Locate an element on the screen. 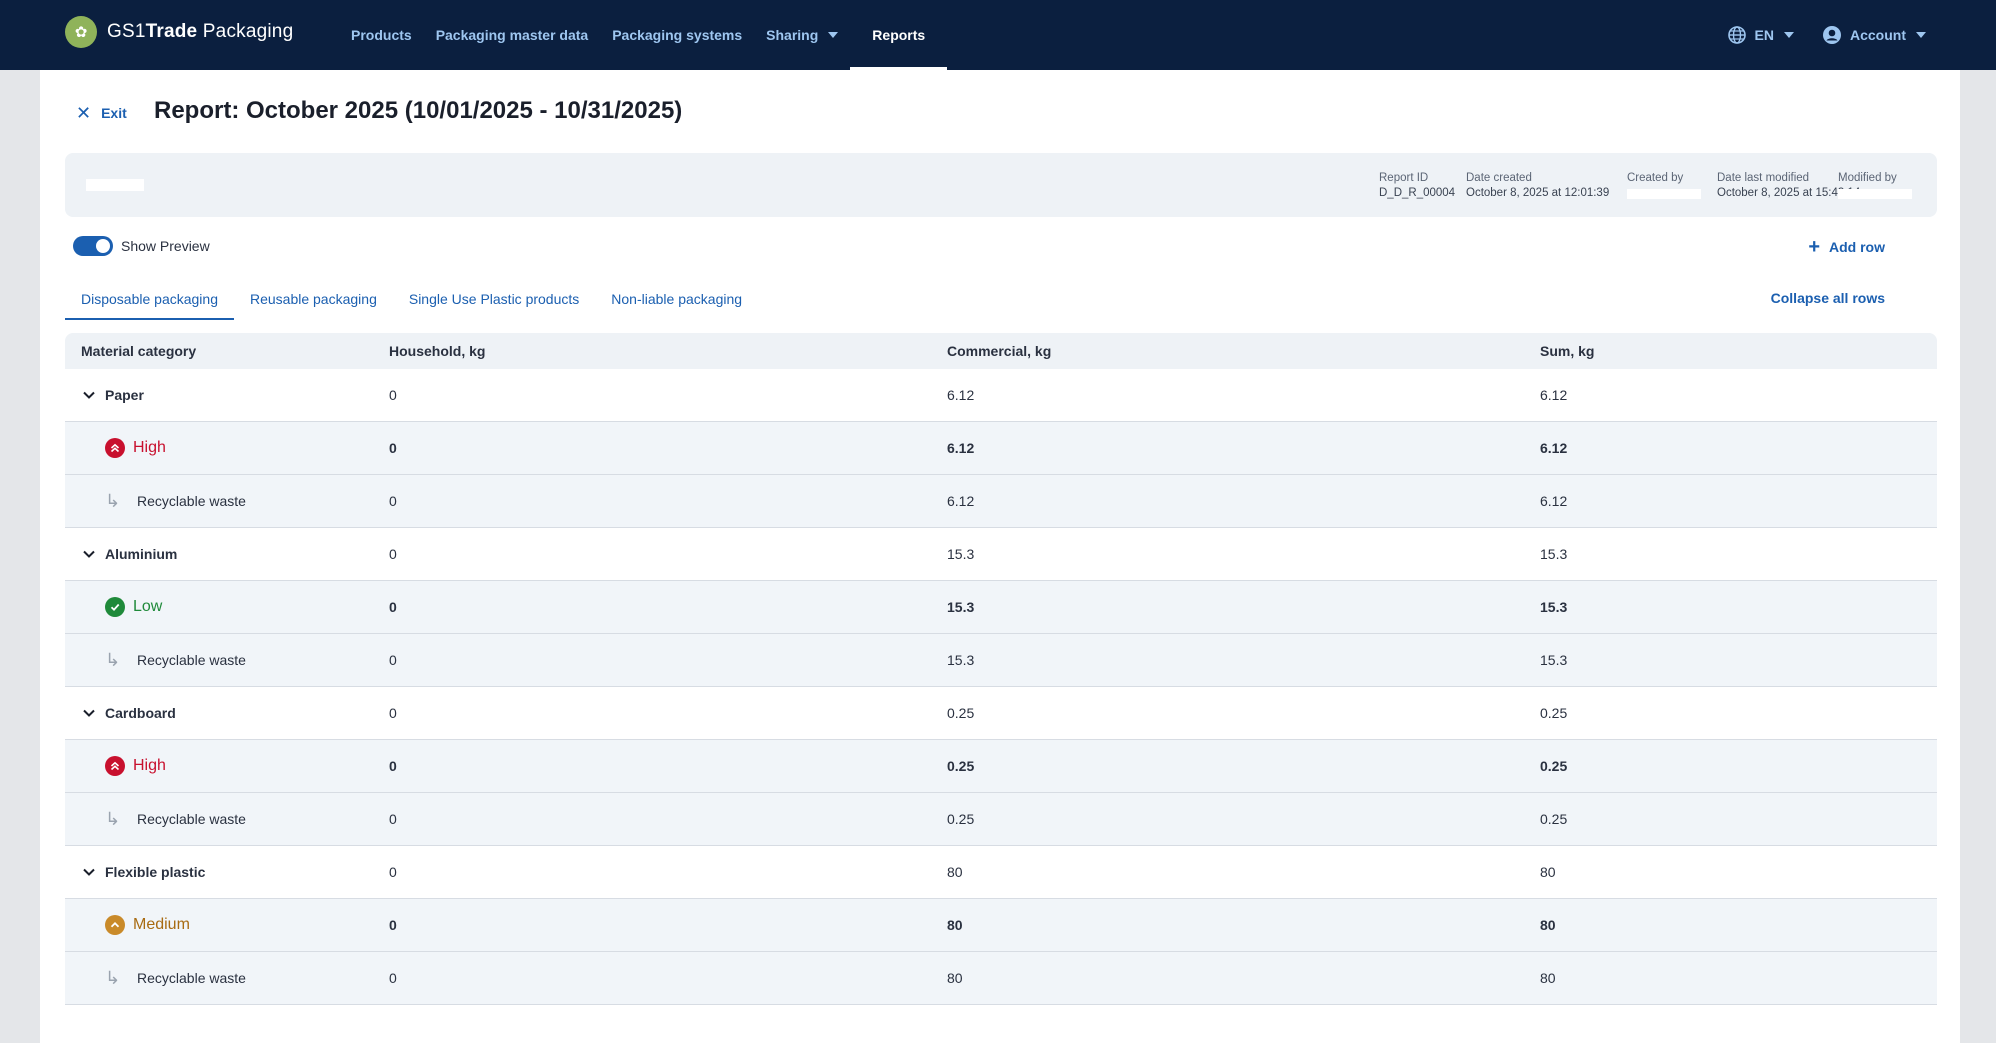 This screenshot has width=1996, height=1043. table-row-level: High 0 6.12 6.12 is located at coordinates (1001, 448).